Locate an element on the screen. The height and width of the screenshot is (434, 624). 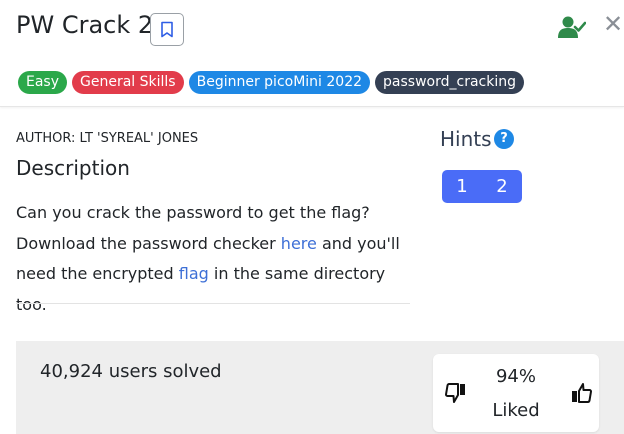
thumbs-up-icon is located at coordinates (581, 393).